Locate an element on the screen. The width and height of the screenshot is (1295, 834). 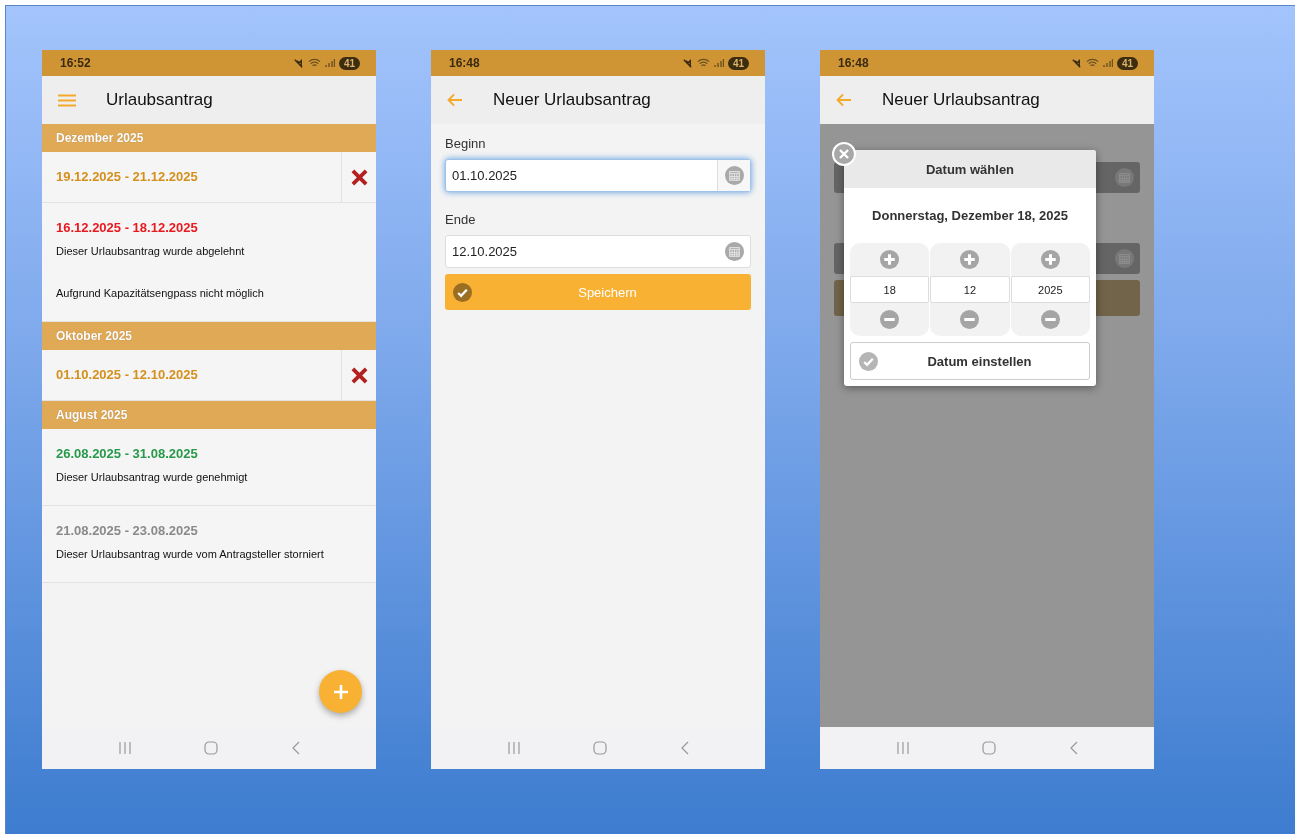
date-field: 01.10.2025 is located at coordinates (598, 175).